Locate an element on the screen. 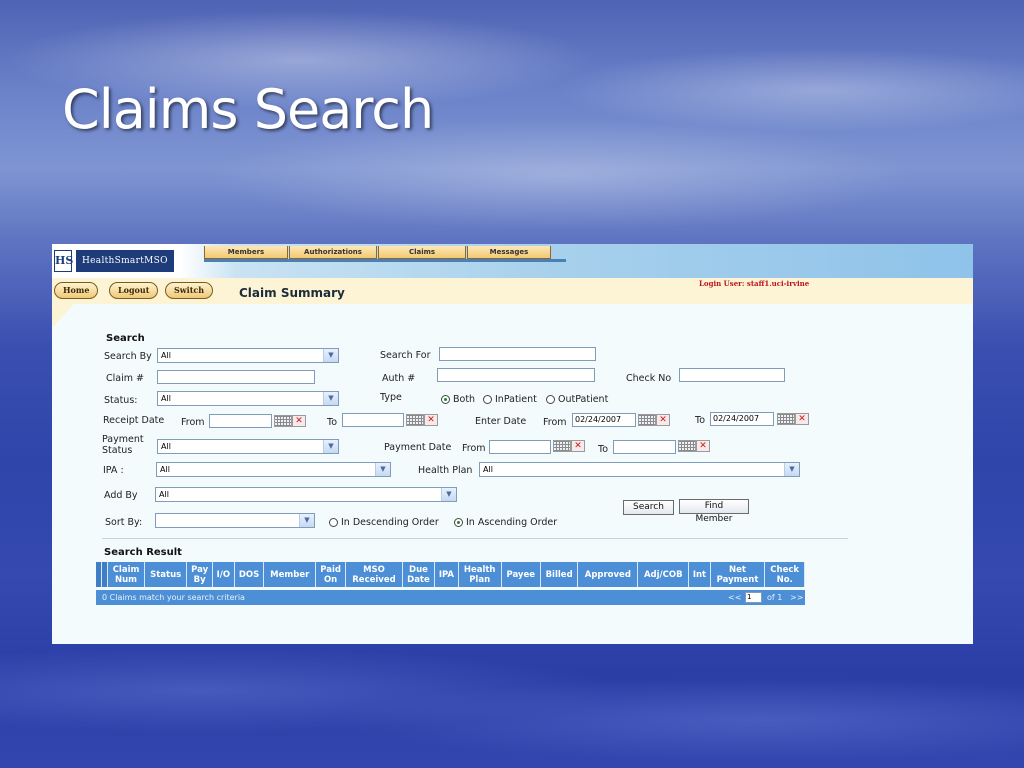 The height and width of the screenshot is (768, 1024). claim-no-input is located at coordinates (236, 377).